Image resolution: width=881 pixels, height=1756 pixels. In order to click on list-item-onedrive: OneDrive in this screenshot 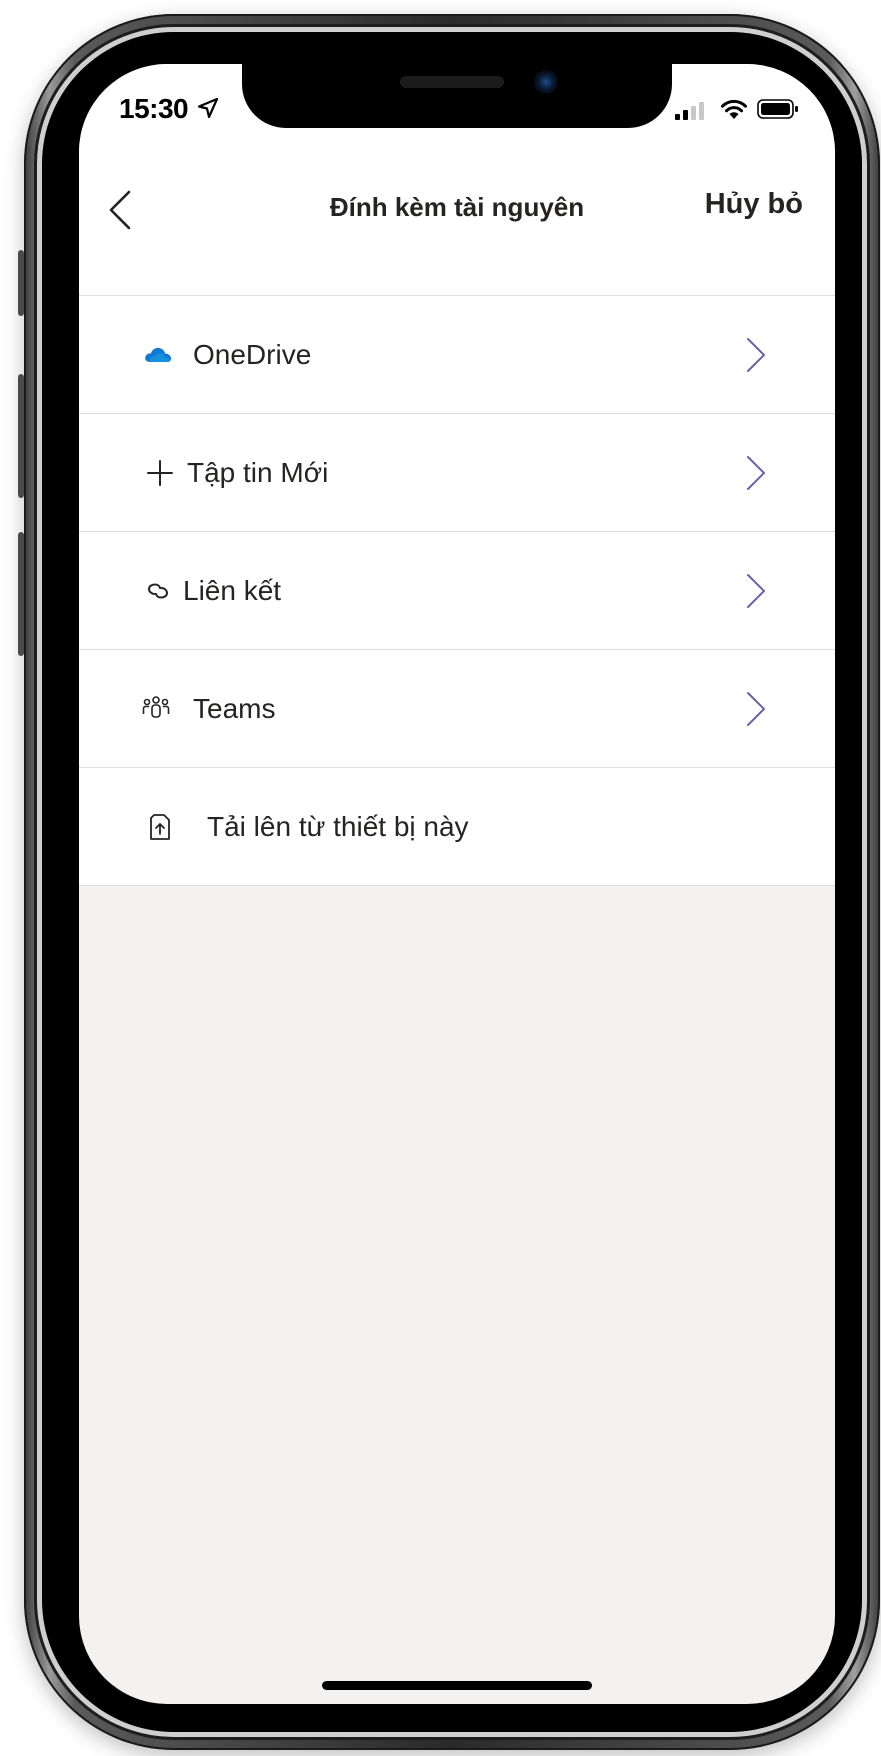, I will do `click(457, 355)`.